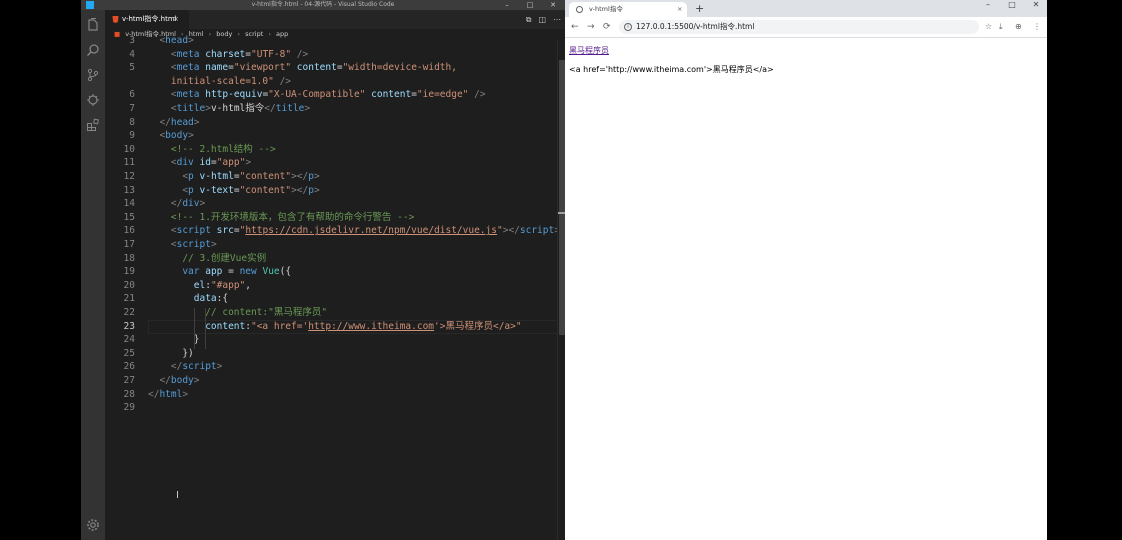 The image size is (1122, 540). Describe the element at coordinates (93, 25) in the screenshot. I see `explorer-icon` at that location.